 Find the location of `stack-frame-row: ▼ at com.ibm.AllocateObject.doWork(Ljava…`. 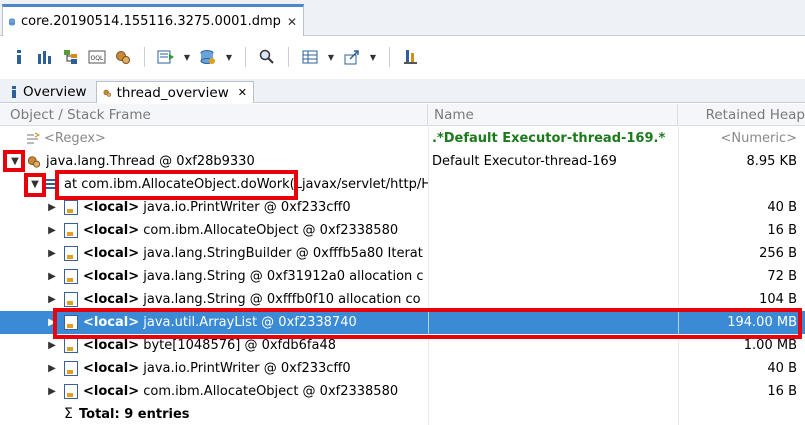

stack-frame-row: ▼ at com.ibm.AllocateObject.doWork(Ljava… is located at coordinates (402, 184).